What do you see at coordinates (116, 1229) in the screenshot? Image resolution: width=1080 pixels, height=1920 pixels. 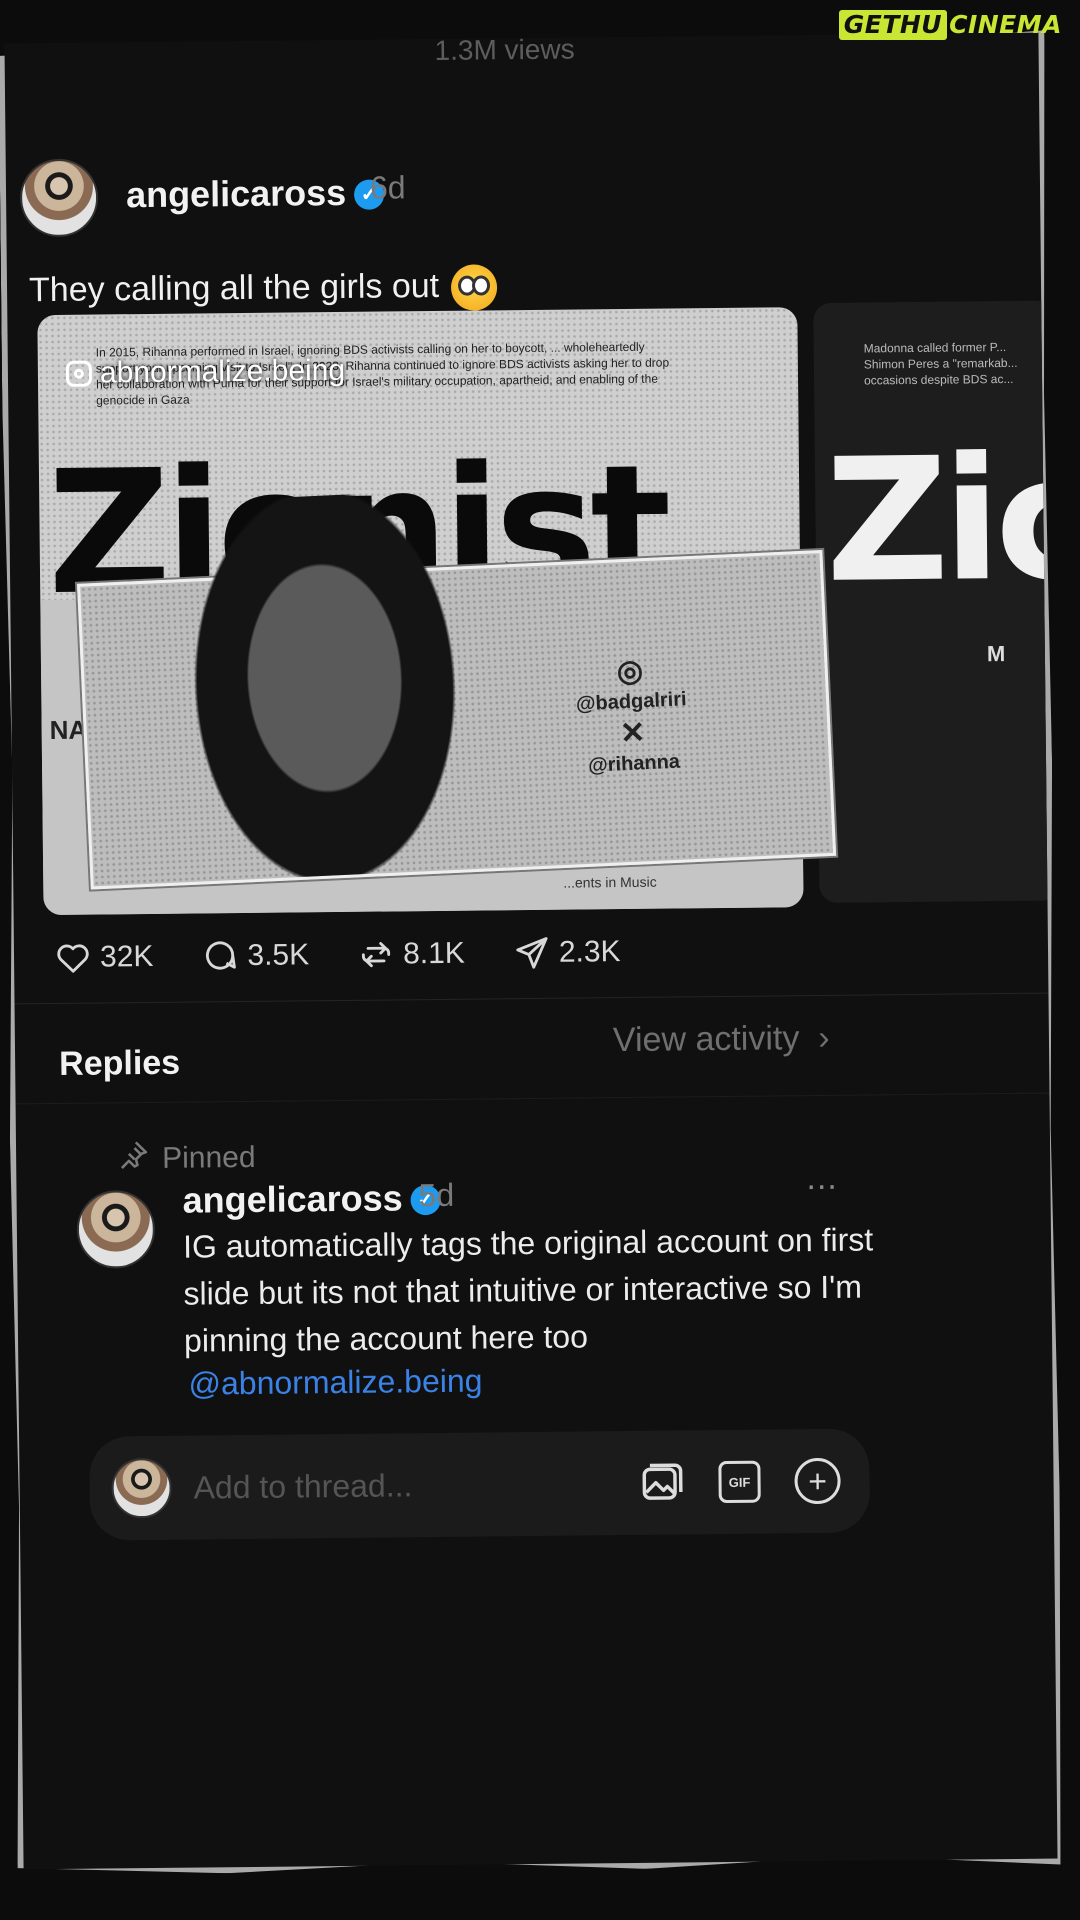 I see `reply-author-avatar` at bounding box center [116, 1229].